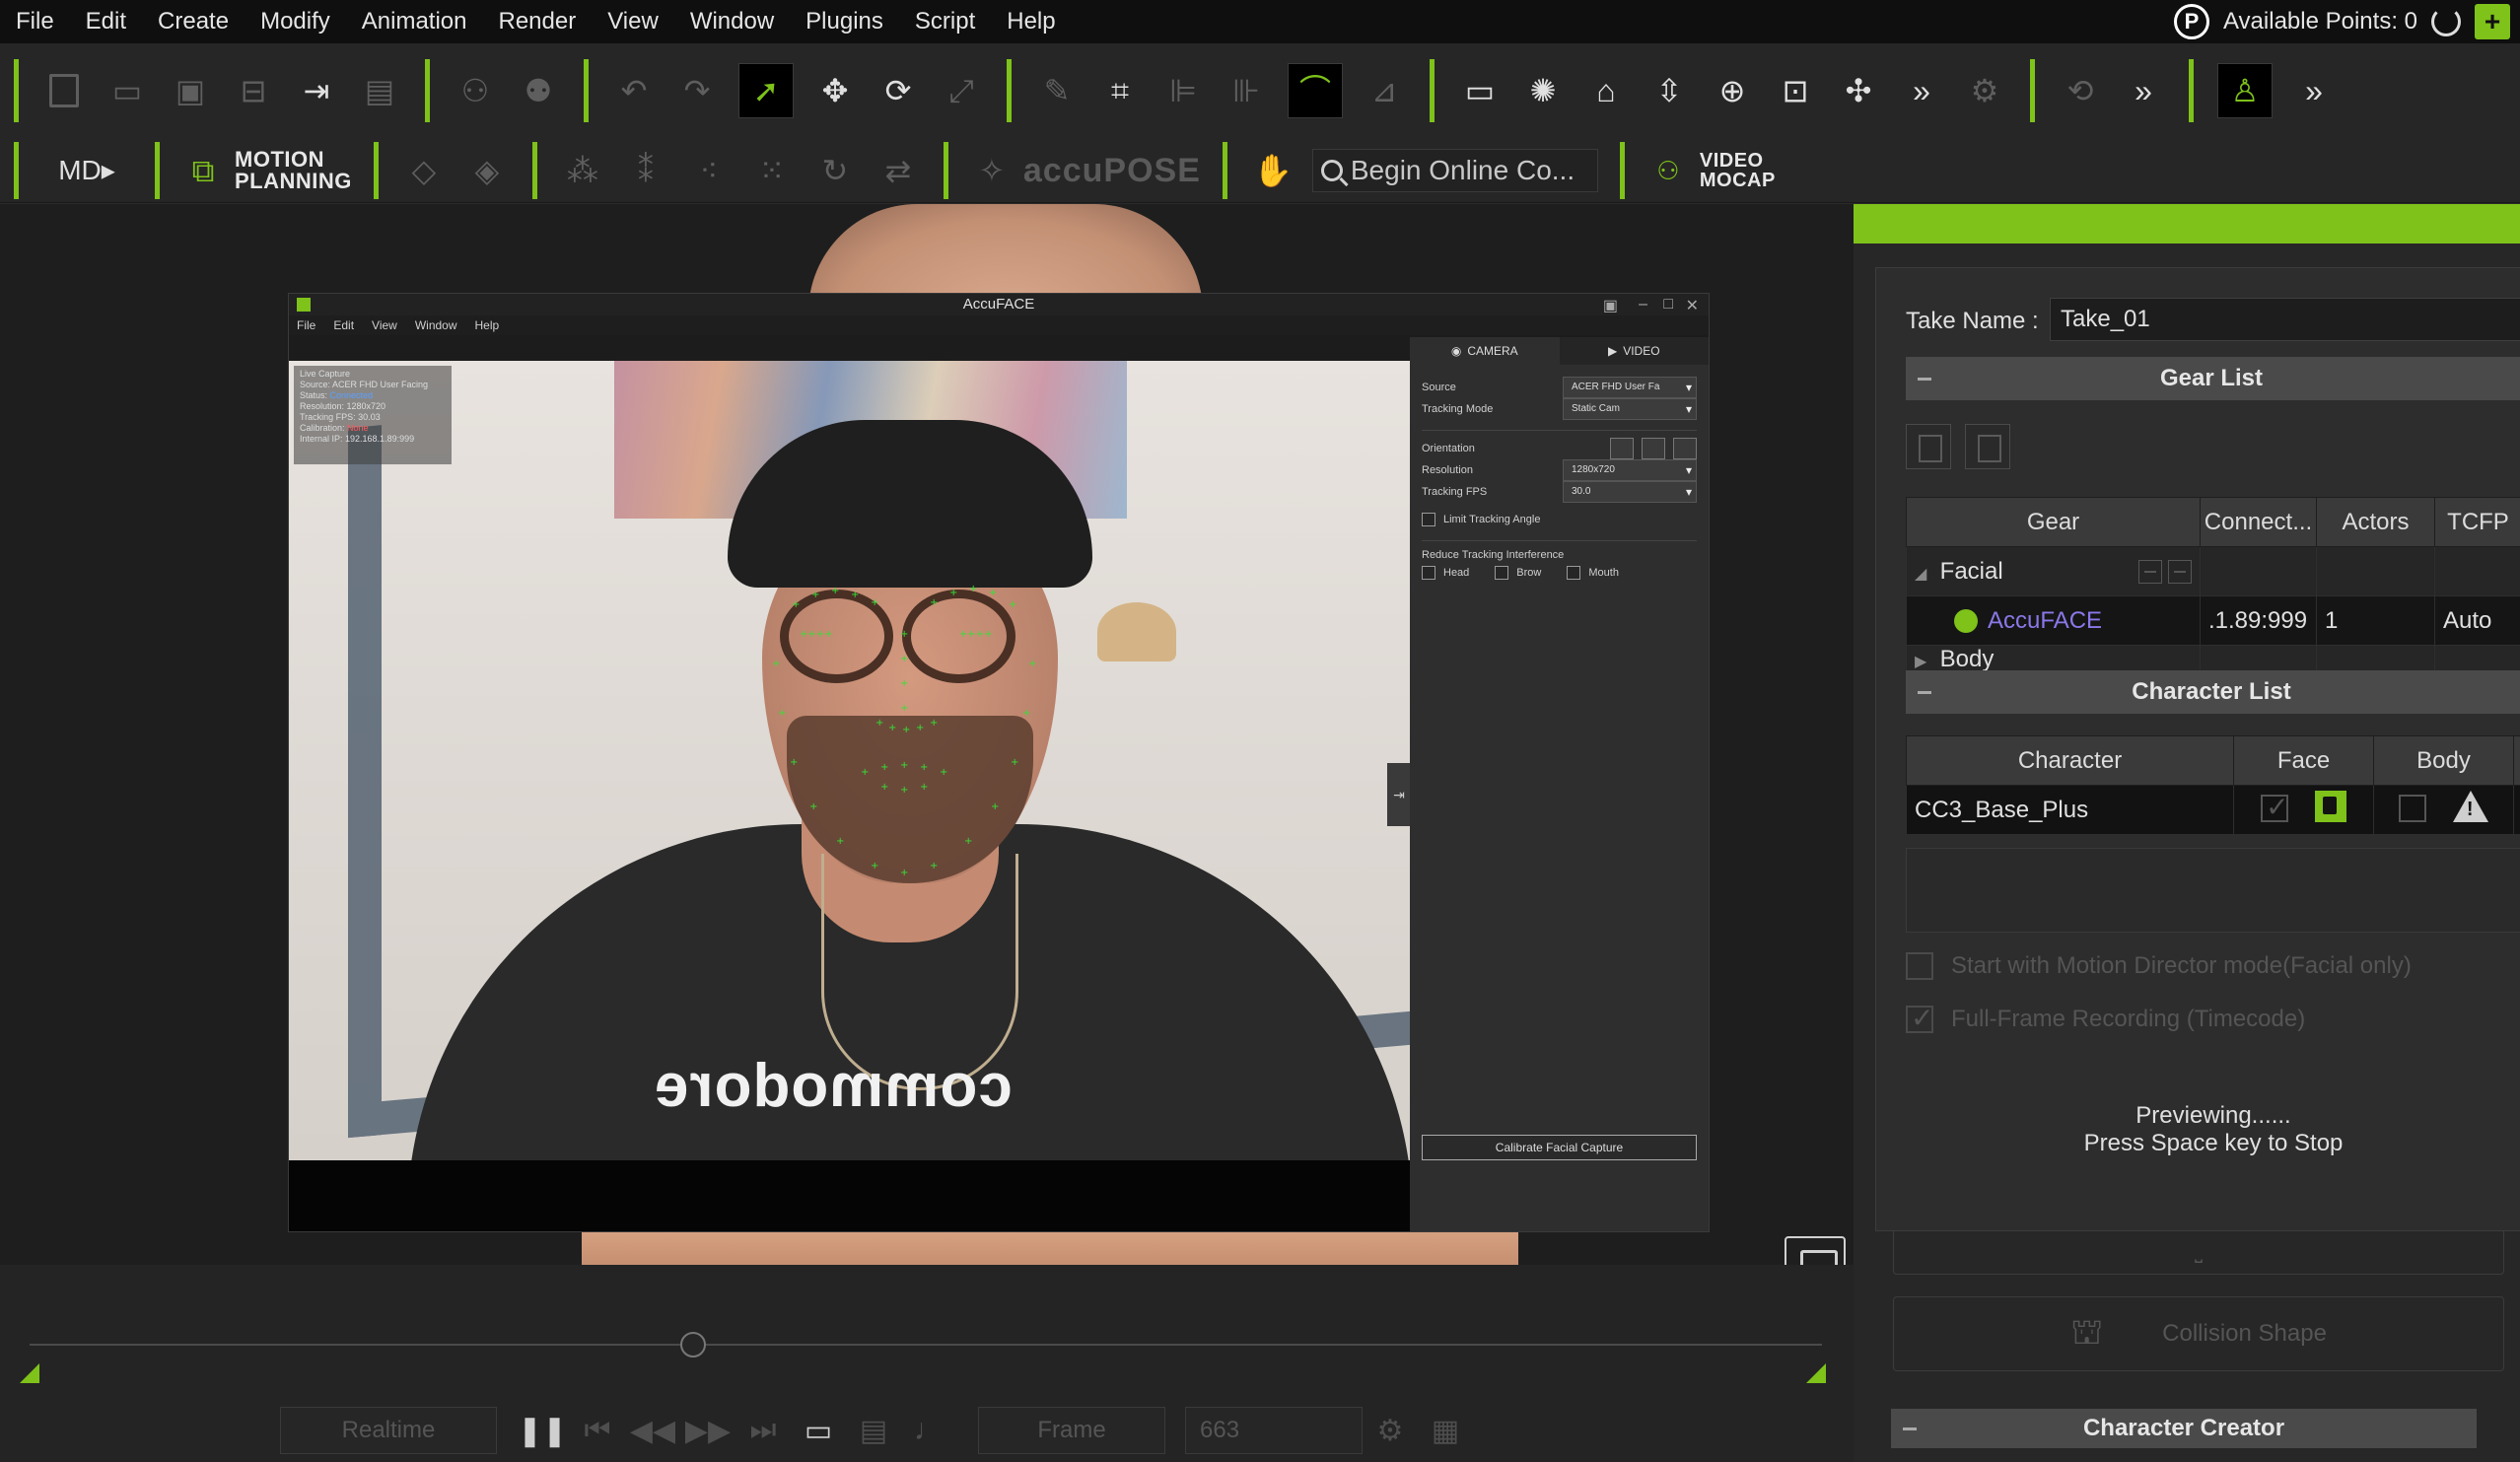 Image resolution: width=2520 pixels, height=1462 pixels. What do you see at coordinates (1384, 91) in the screenshot?
I see `attach-icon: ⊿` at bounding box center [1384, 91].